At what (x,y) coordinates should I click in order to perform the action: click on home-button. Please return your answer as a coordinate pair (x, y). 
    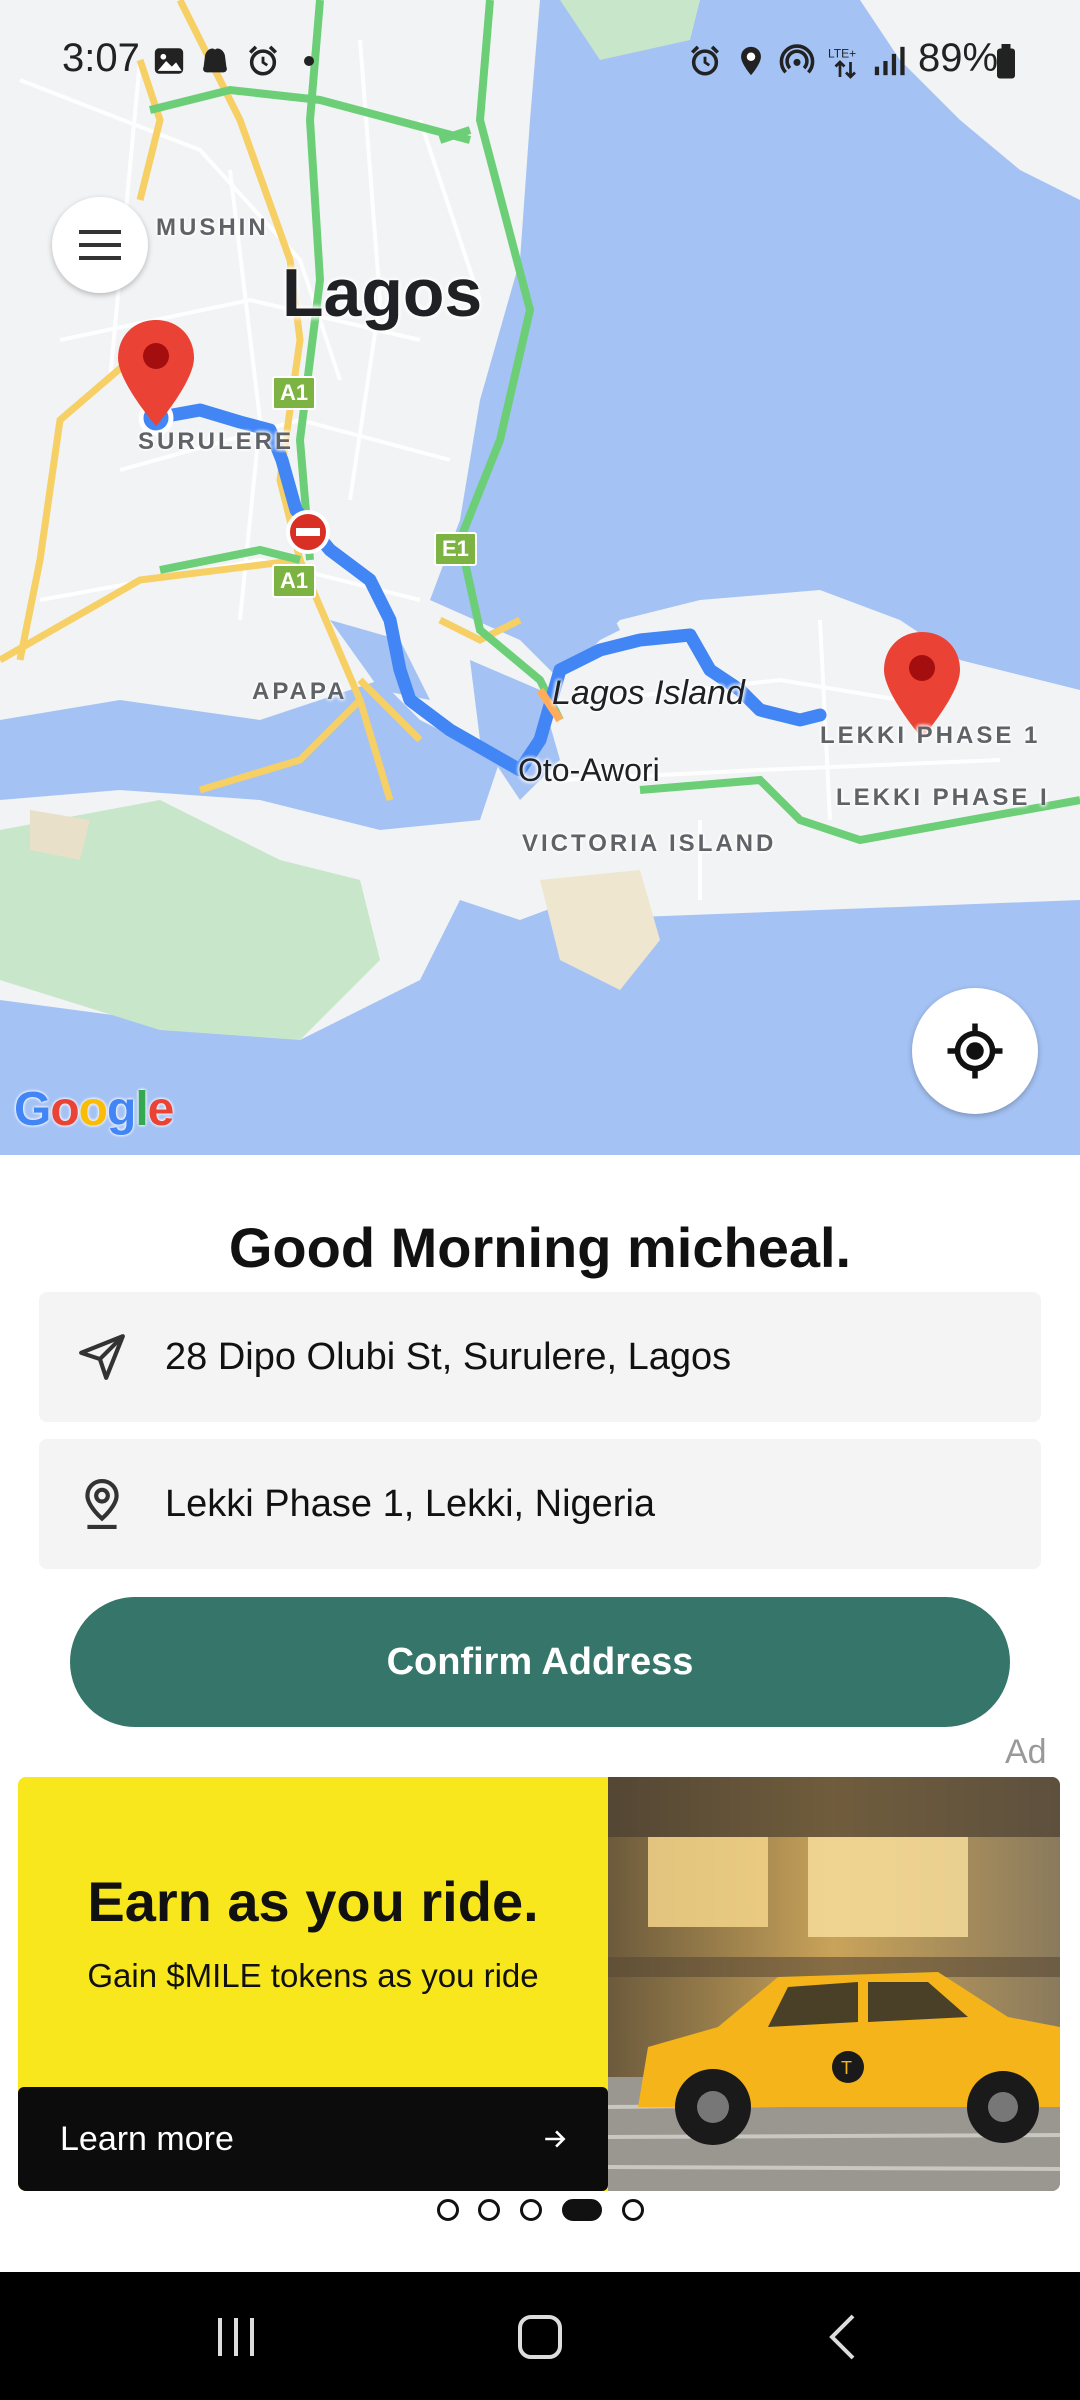
    Looking at the image, I should click on (540, 2337).